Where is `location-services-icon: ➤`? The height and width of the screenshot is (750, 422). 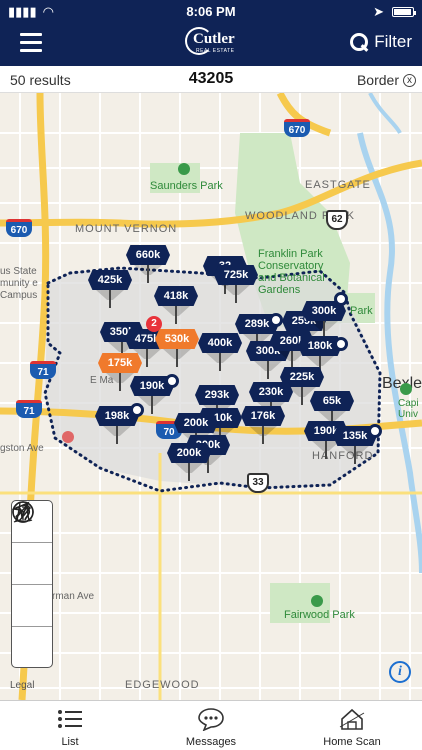
location-services-icon: ➤ is located at coordinates (378, 11).